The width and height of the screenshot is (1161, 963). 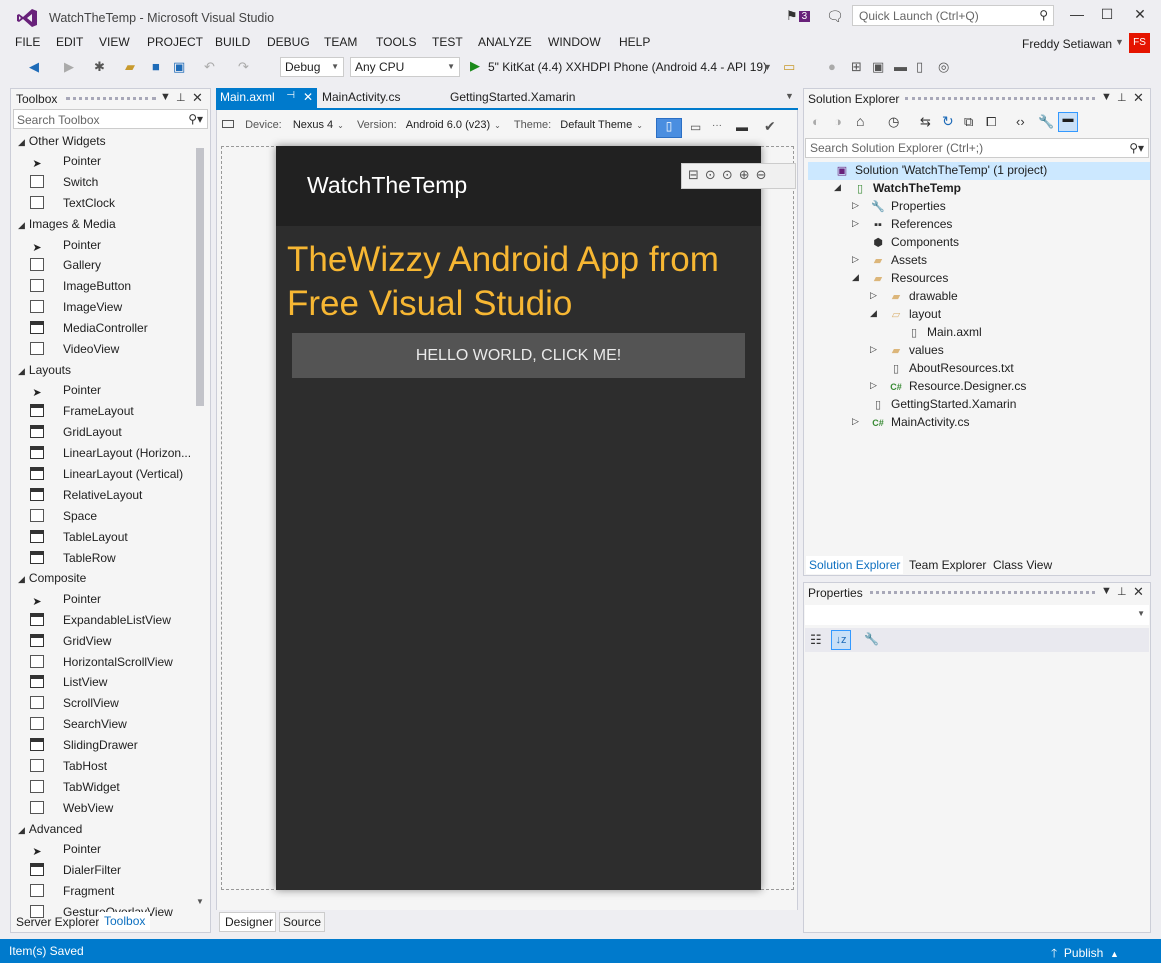 I want to click on device-select: Nexus 4, so click(x=313, y=125).